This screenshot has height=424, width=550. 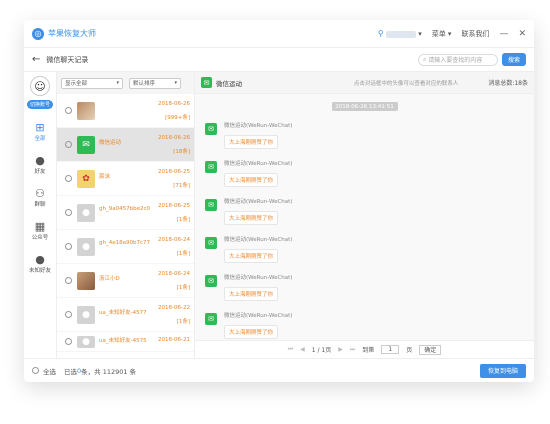 What do you see at coordinates (125, 342) in the screenshot?
I see `list-item: ● ua_未知好友-4575 2018-06-21` at bounding box center [125, 342].